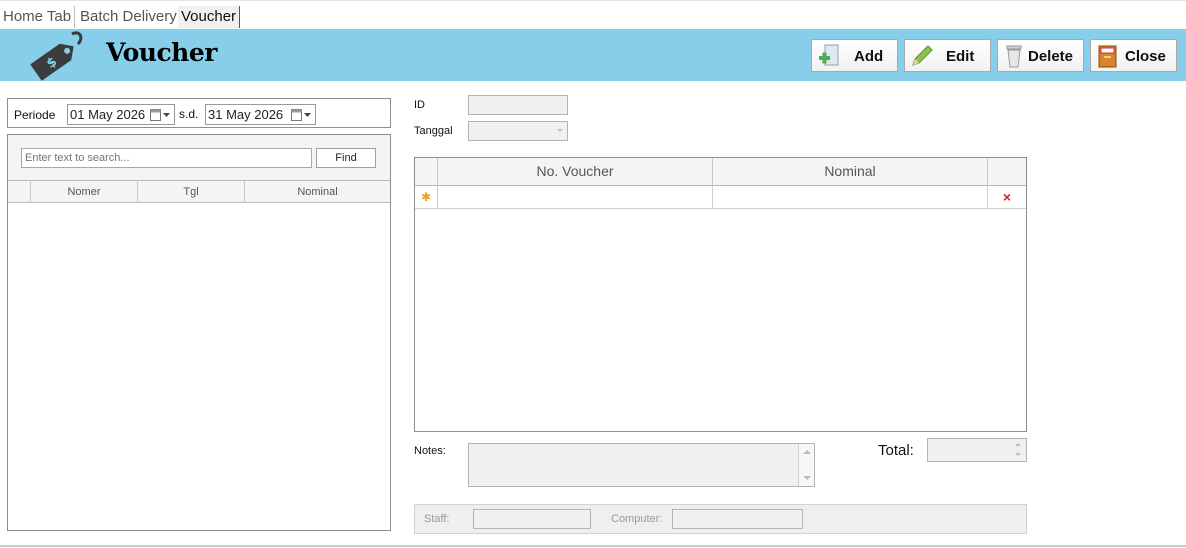 This screenshot has height=548, width=1186. Describe the element at coordinates (166, 158) in the screenshot. I see `search-input` at that location.